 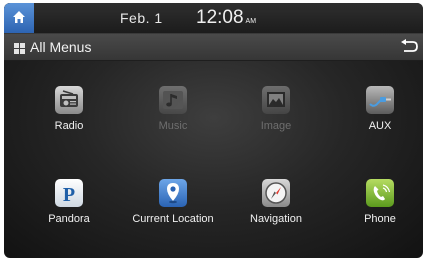 I want to click on menu-item-phone: Phone, so click(x=375, y=218).